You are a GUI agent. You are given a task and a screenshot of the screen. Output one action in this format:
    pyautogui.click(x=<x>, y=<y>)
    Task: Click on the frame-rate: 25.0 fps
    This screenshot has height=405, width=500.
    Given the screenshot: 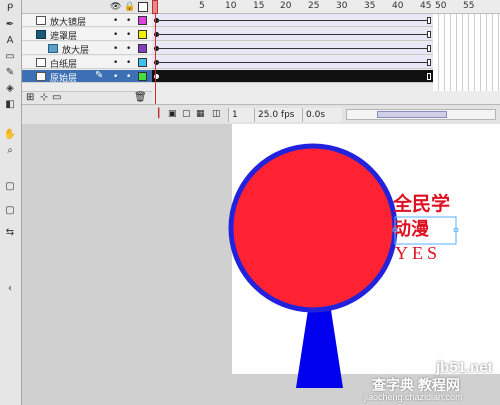 What is the action you would take?
    pyautogui.click(x=278, y=115)
    